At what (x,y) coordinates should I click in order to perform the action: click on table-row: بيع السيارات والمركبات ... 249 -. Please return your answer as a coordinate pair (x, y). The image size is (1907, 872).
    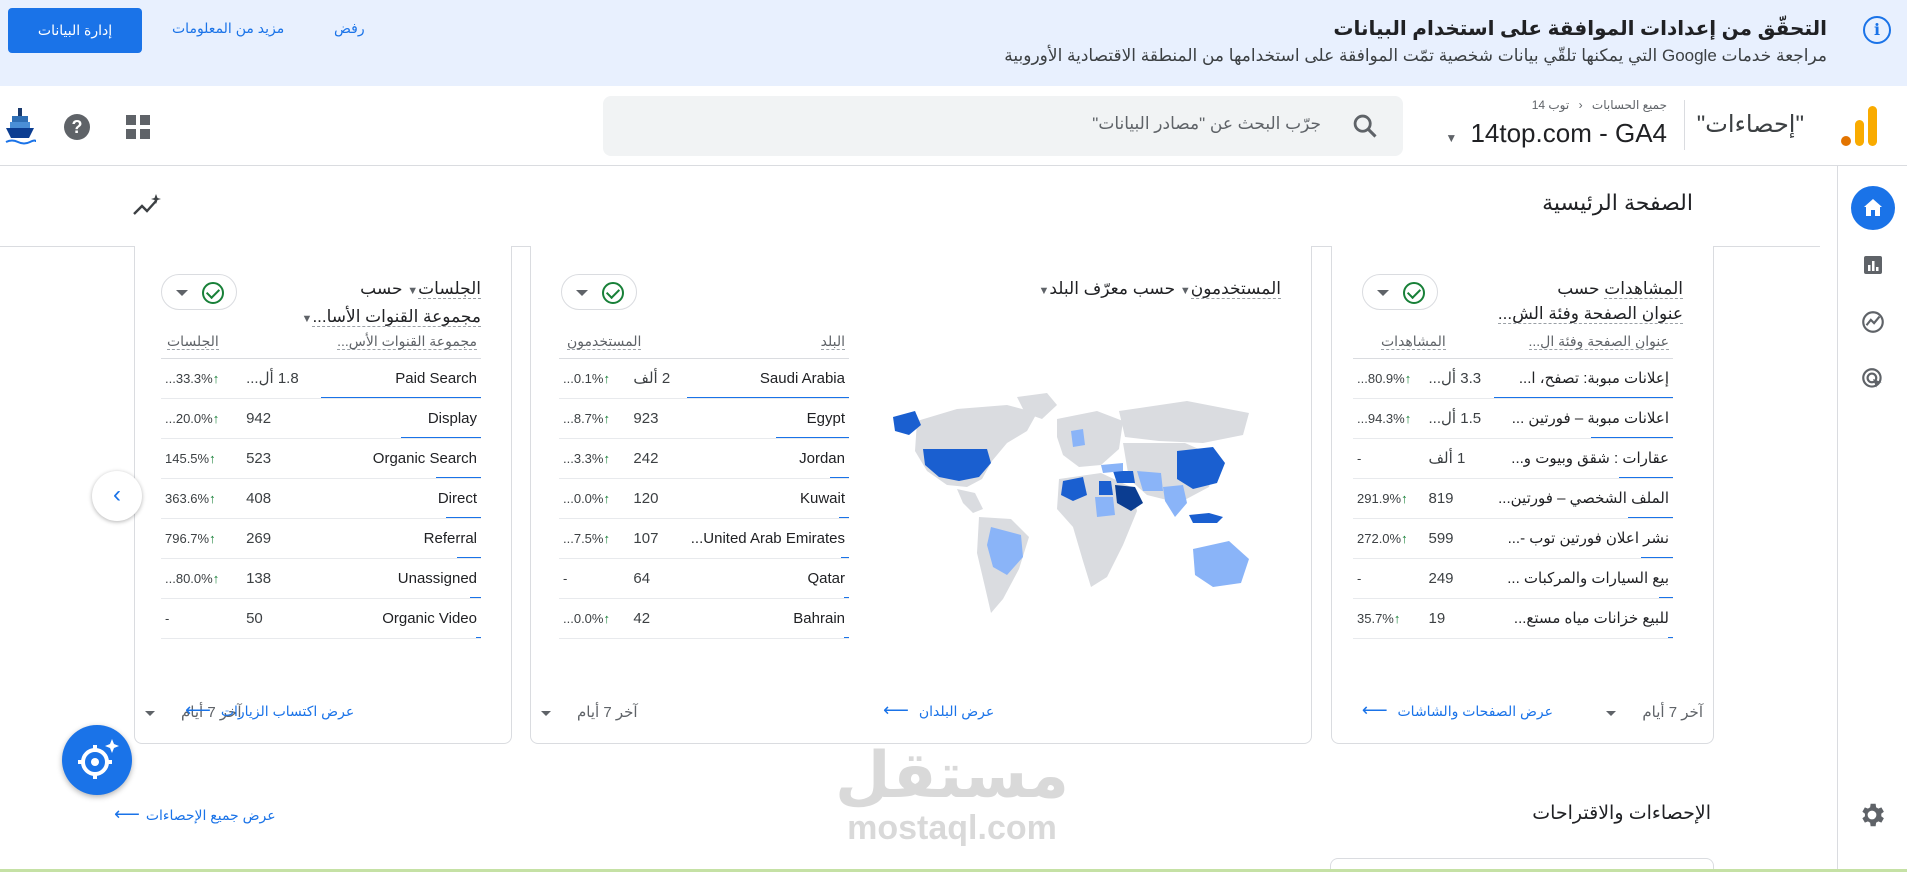
    Looking at the image, I should click on (1513, 578).